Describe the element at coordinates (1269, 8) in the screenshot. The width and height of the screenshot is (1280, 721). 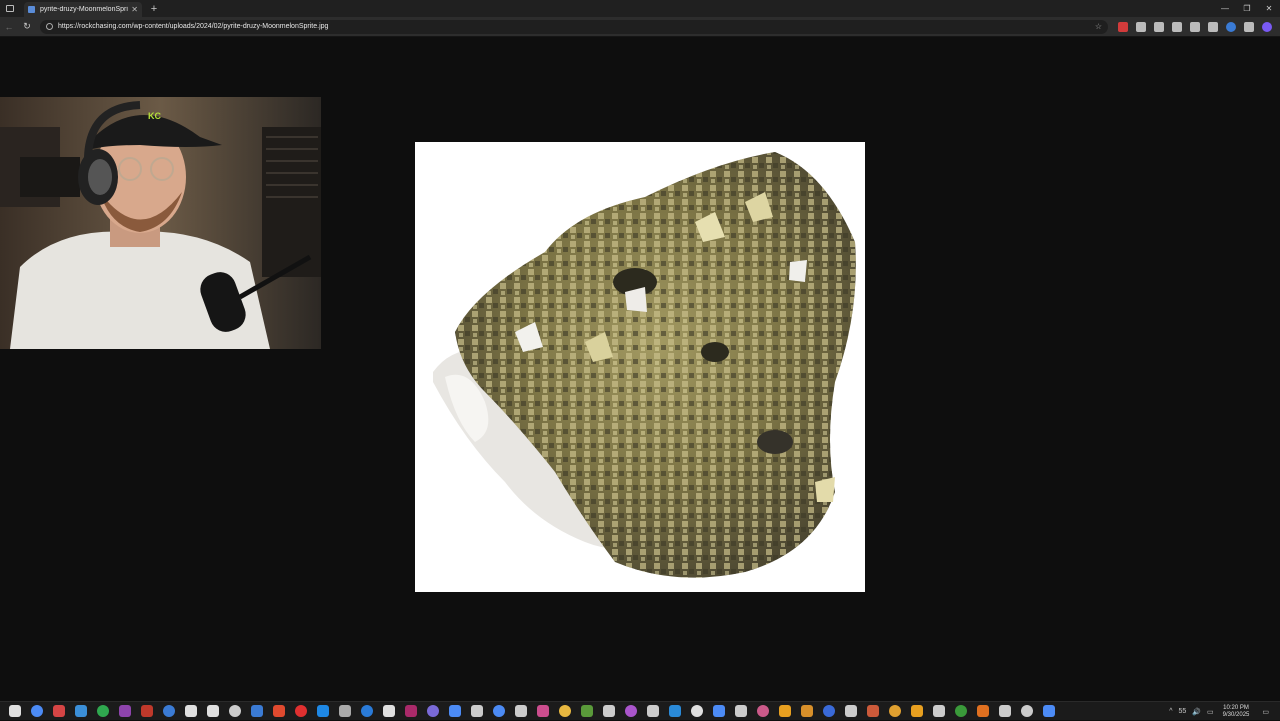
I see `close-window-button: ✕` at that location.